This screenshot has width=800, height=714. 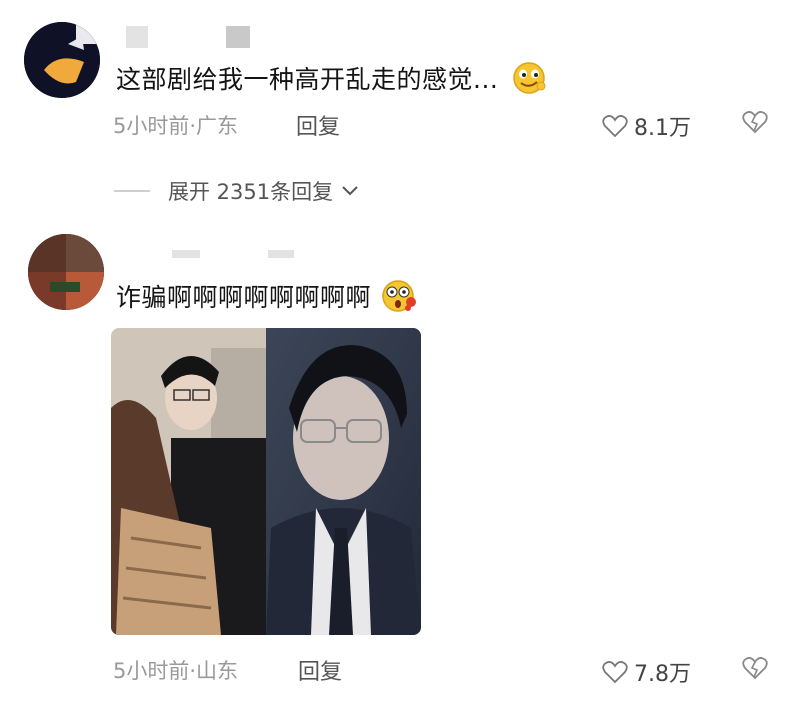 I want to click on like-count: 8.1万, so click(x=662, y=128).